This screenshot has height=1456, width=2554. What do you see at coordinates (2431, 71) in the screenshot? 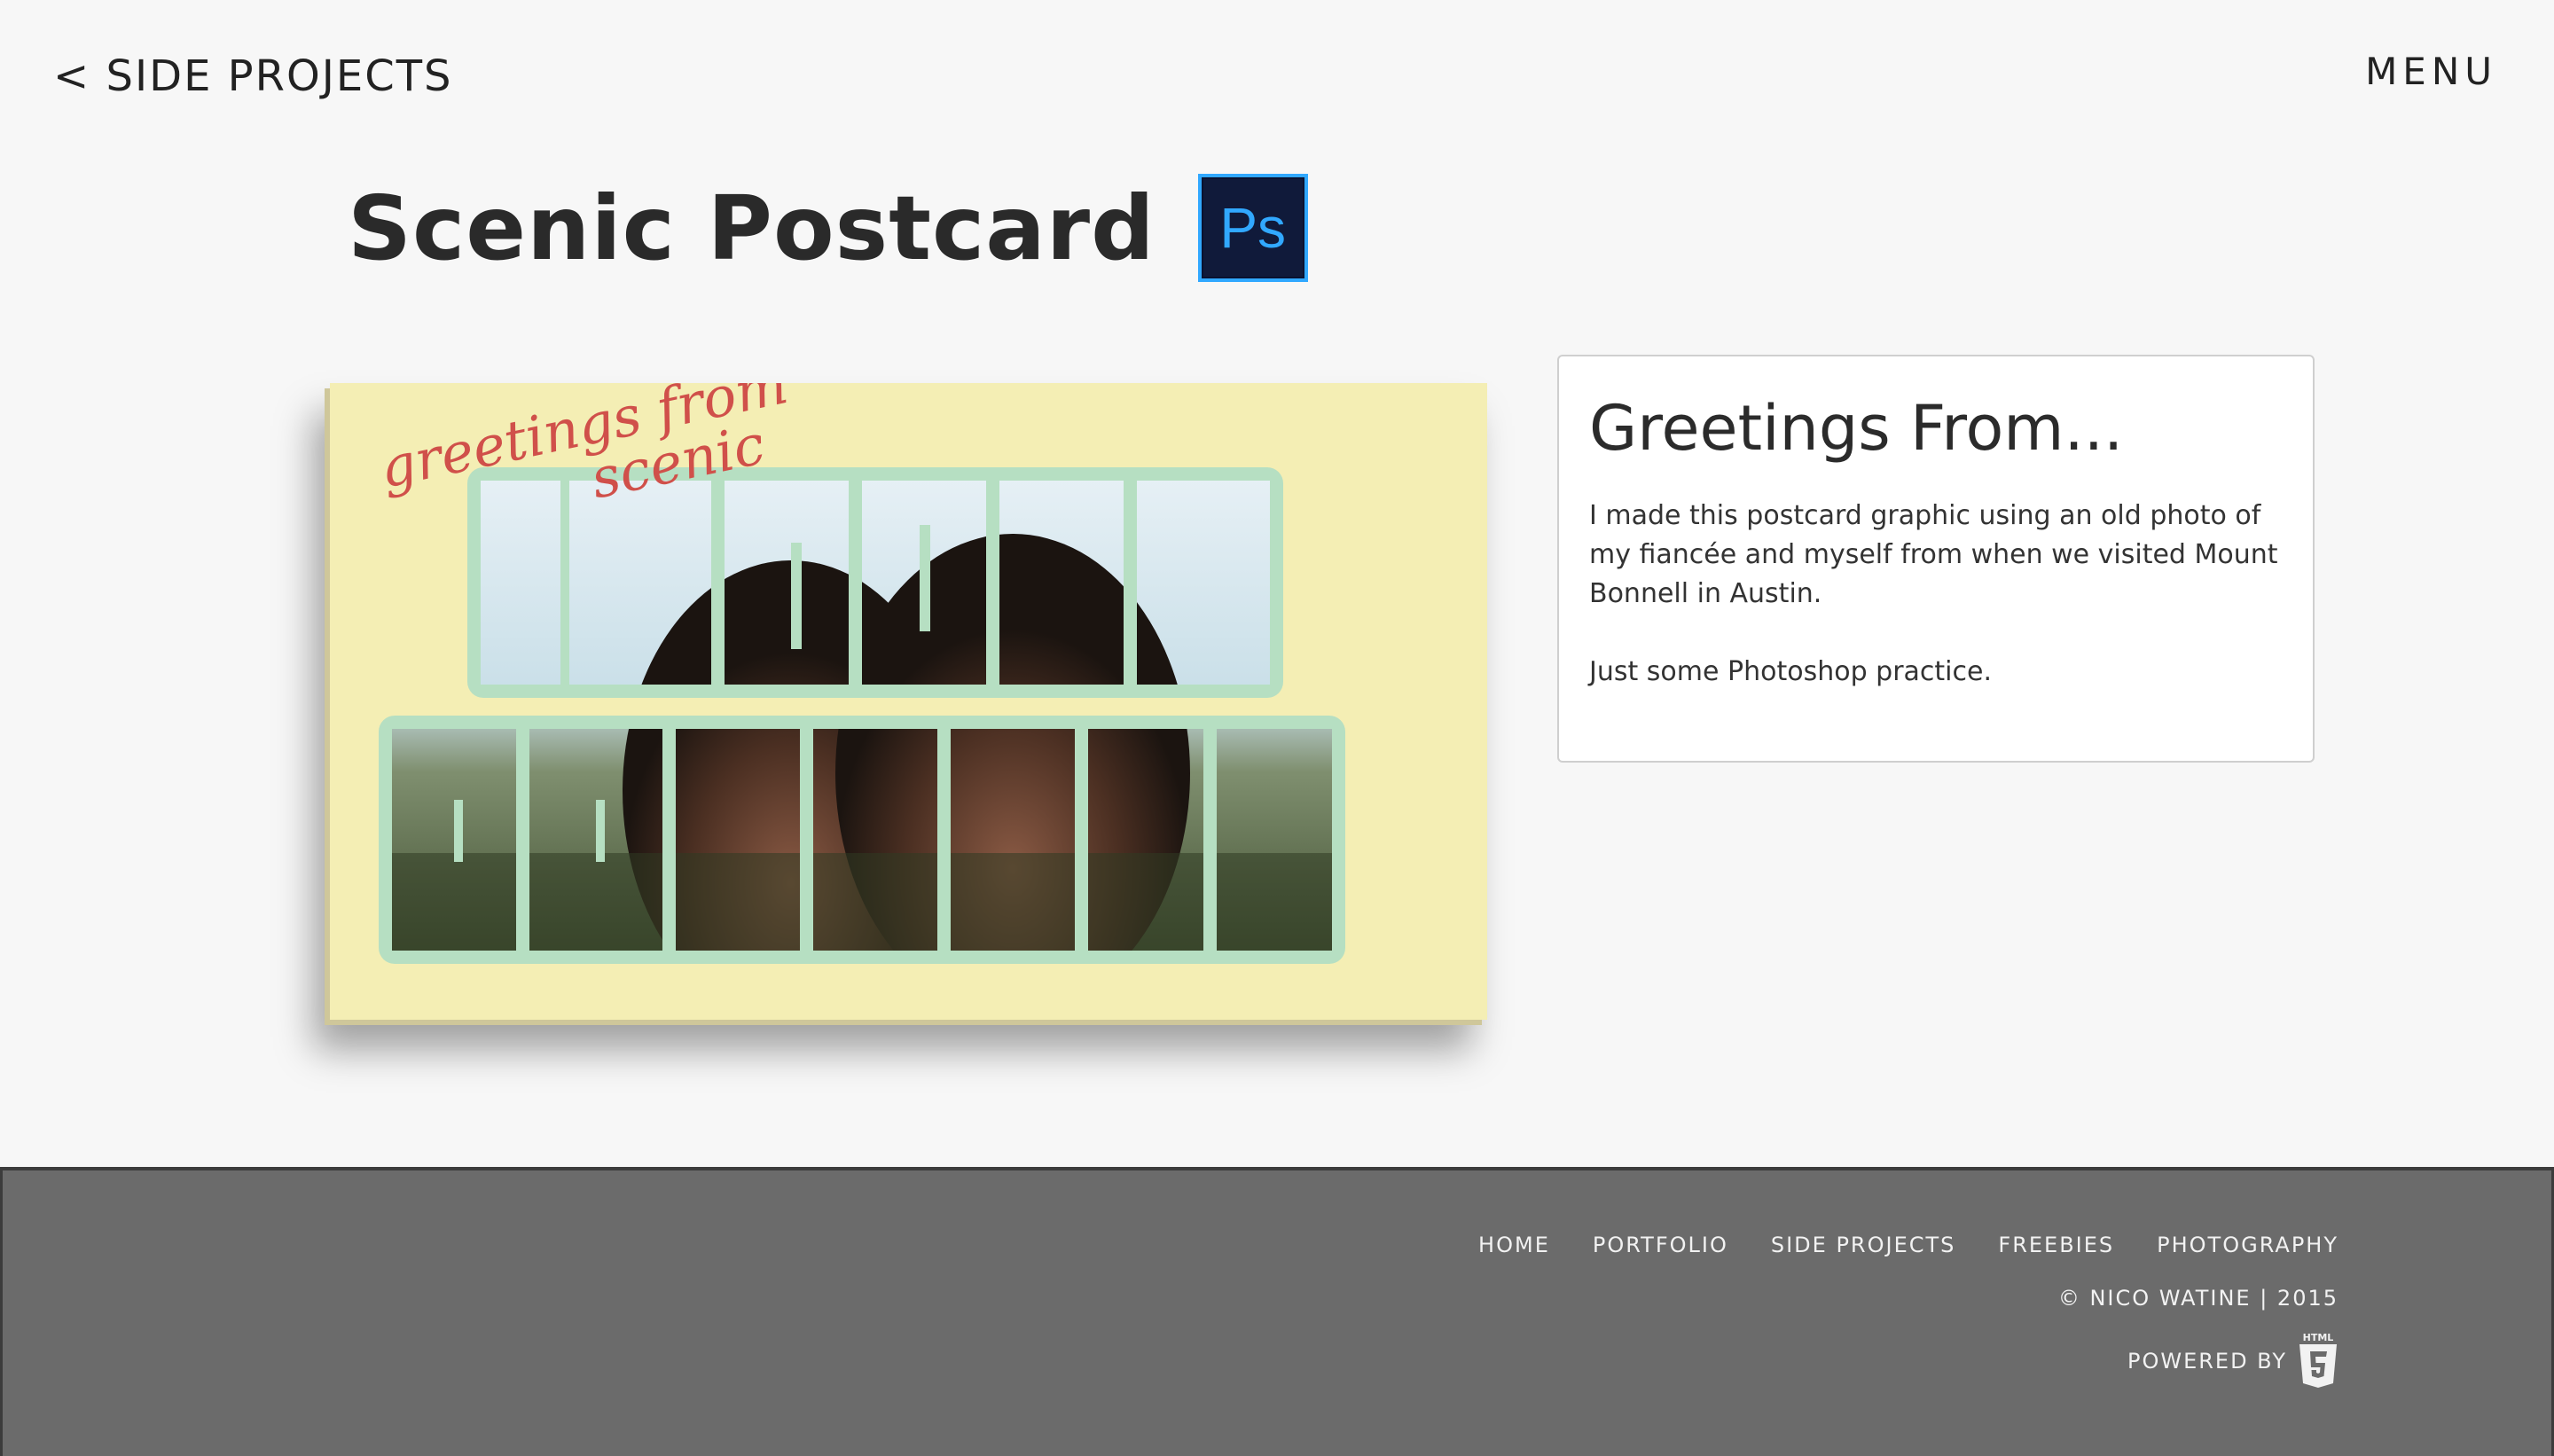
I see `menu-button: MENU` at bounding box center [2431, 71].